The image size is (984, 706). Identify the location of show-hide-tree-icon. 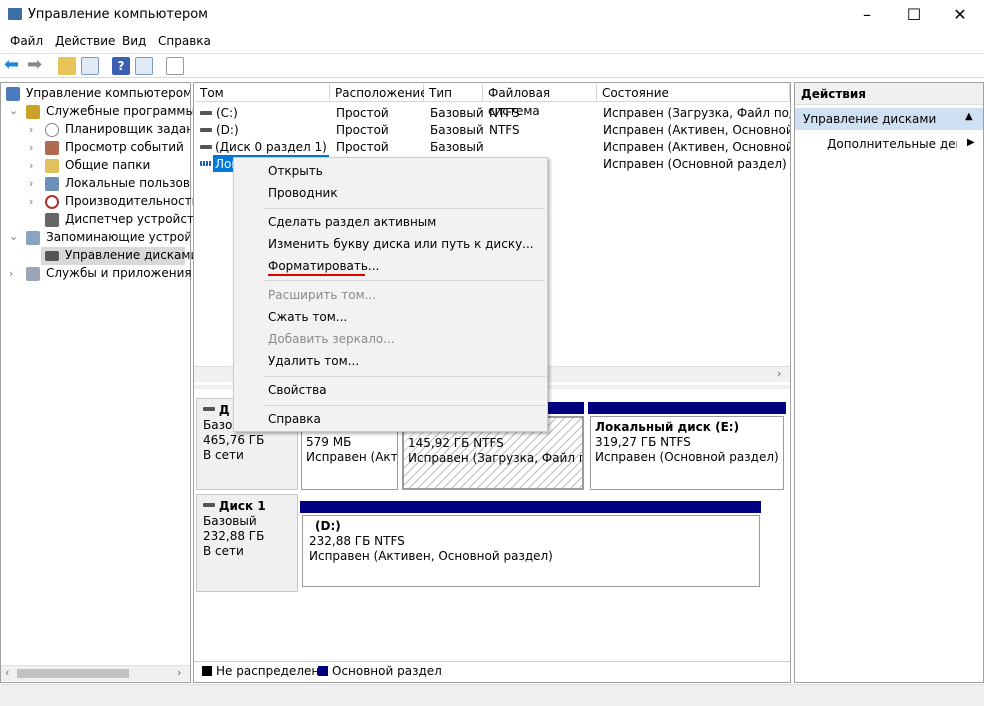
(90, 66).